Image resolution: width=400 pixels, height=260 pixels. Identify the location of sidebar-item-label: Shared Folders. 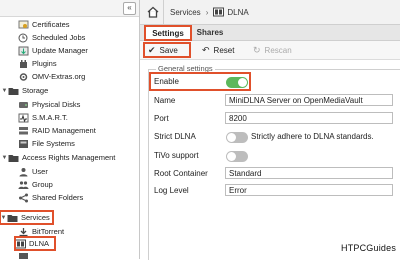
(58, 197).